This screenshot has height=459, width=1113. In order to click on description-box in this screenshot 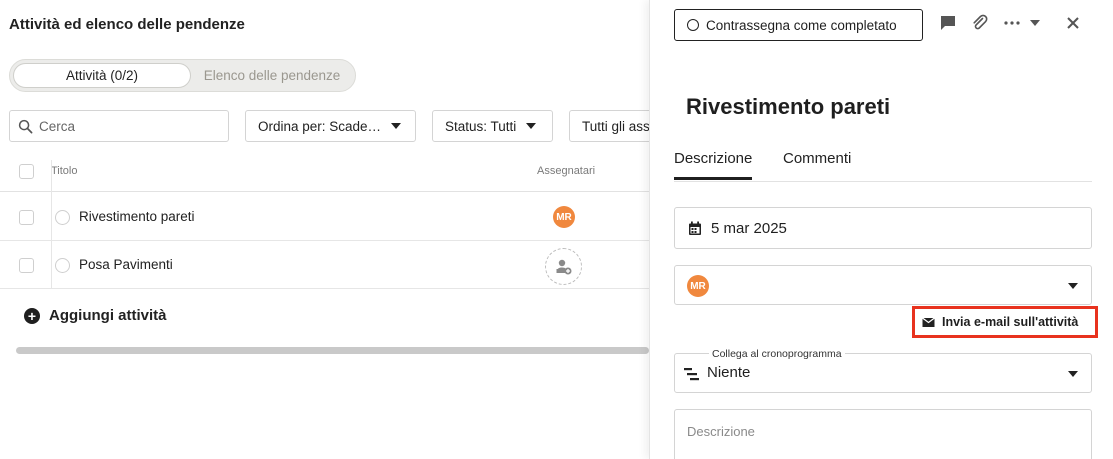, I will do `click(883, 434)`.